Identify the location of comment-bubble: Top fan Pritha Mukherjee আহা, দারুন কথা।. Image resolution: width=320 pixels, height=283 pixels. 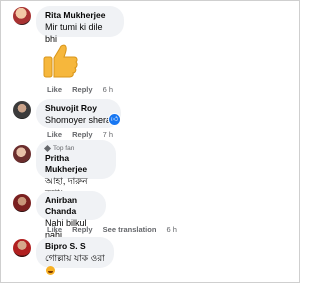
(76, 169).